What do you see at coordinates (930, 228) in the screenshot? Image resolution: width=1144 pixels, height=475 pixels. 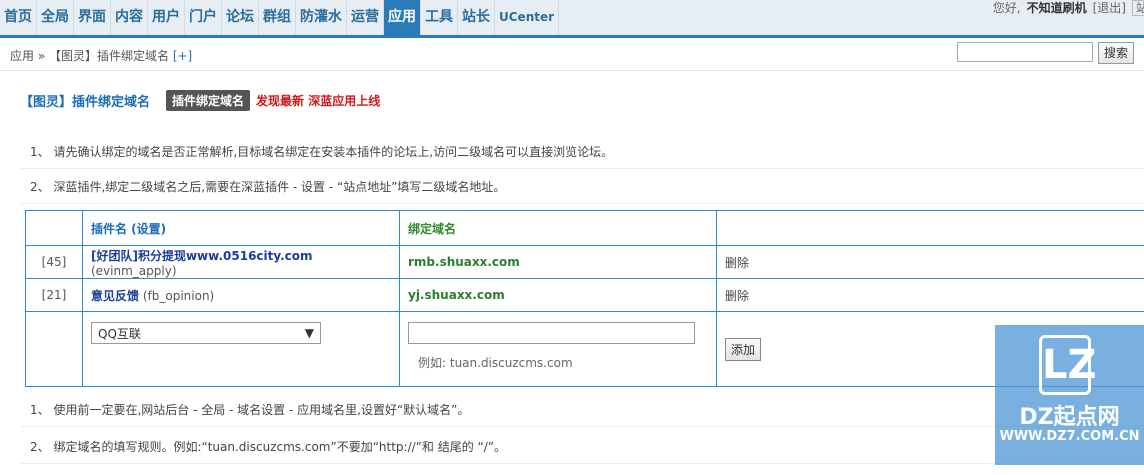 I see `header-actions` at bounding box center [930, 228].